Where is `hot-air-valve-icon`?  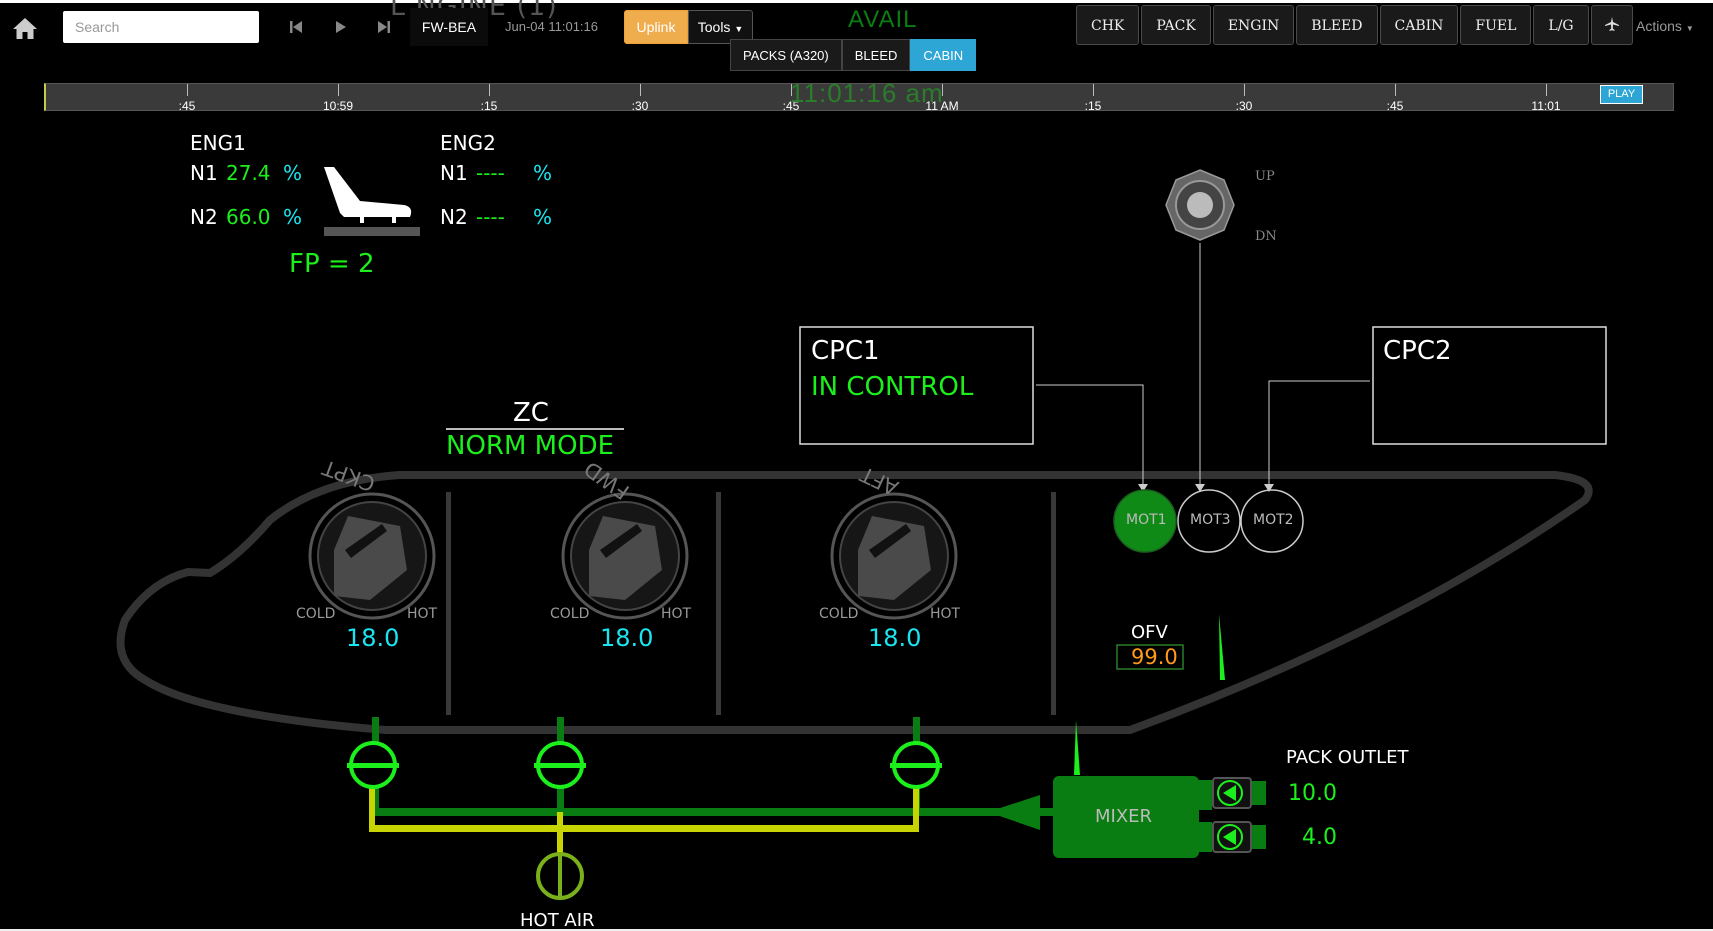
hot-air-valve-icon is located at coordinates (560, 876).